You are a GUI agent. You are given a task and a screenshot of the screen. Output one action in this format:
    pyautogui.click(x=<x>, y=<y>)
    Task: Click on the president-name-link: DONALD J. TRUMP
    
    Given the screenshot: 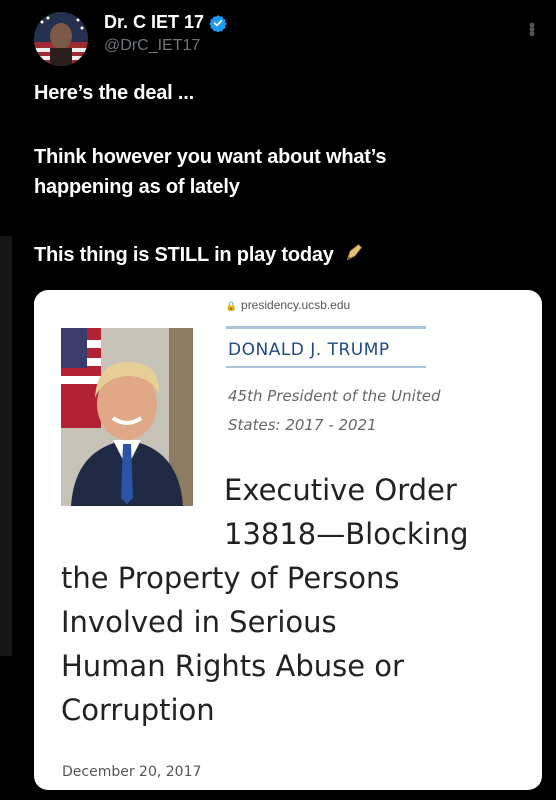 What is the action you would take?
    pyautogui.click(x=309, y=350)
    